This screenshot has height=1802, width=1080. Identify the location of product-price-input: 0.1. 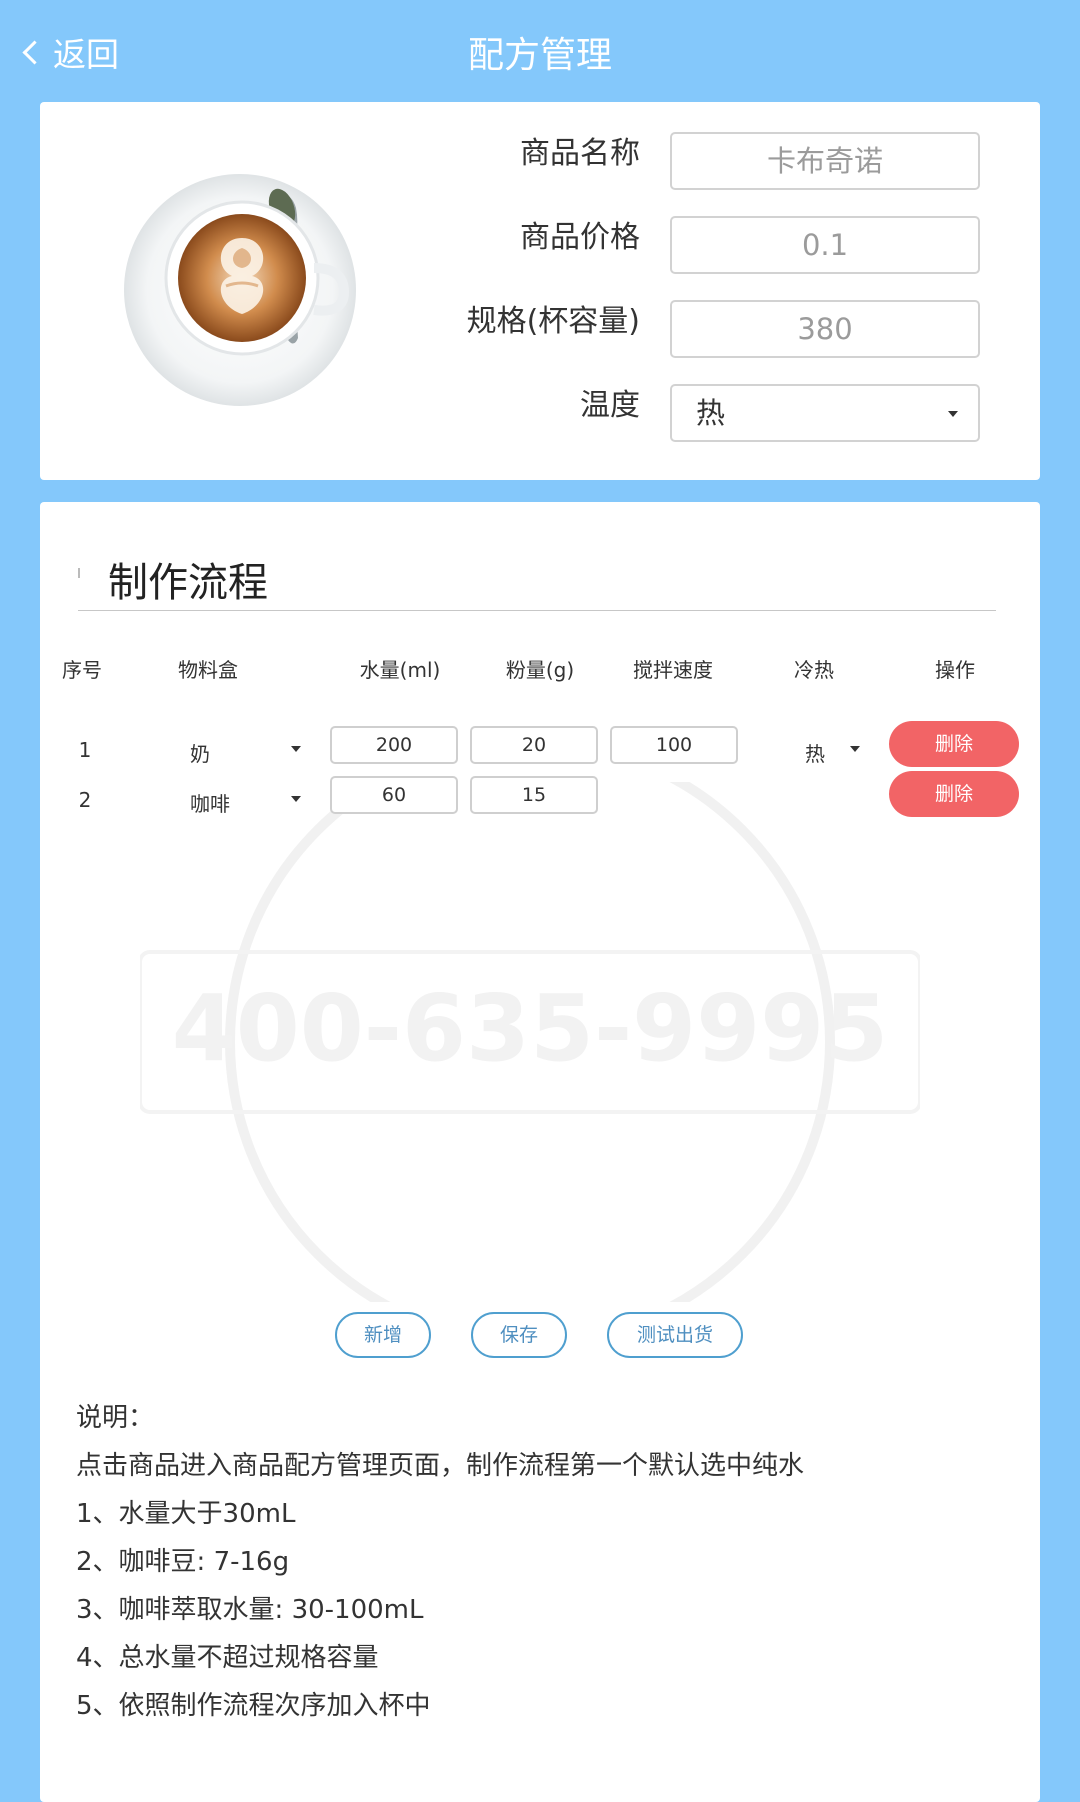
(825, 245).